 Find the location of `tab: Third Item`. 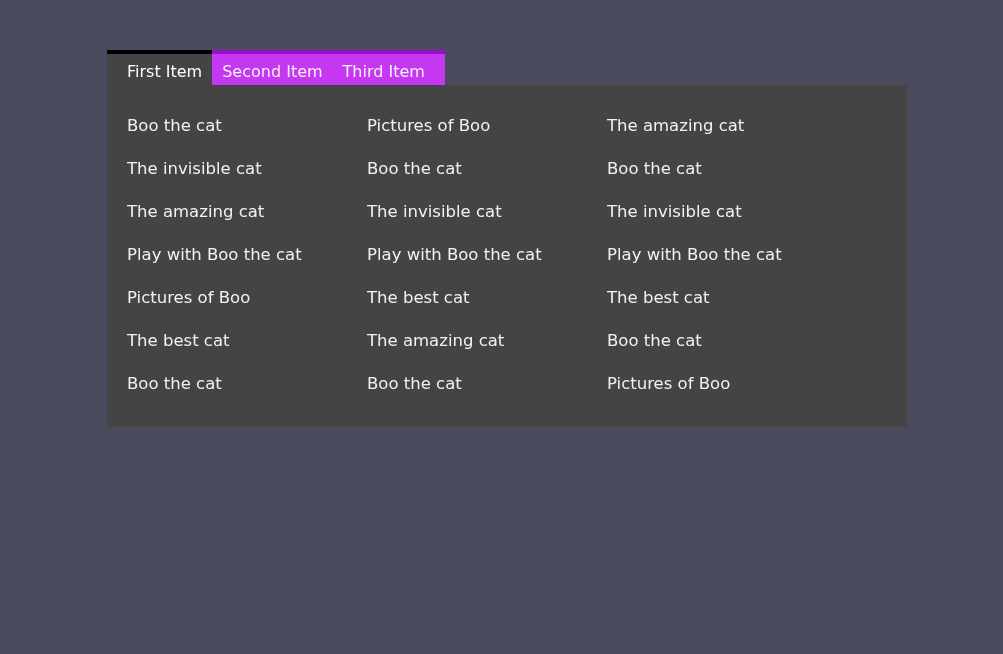

tab: Third Item is located at coordinates (388, 67).